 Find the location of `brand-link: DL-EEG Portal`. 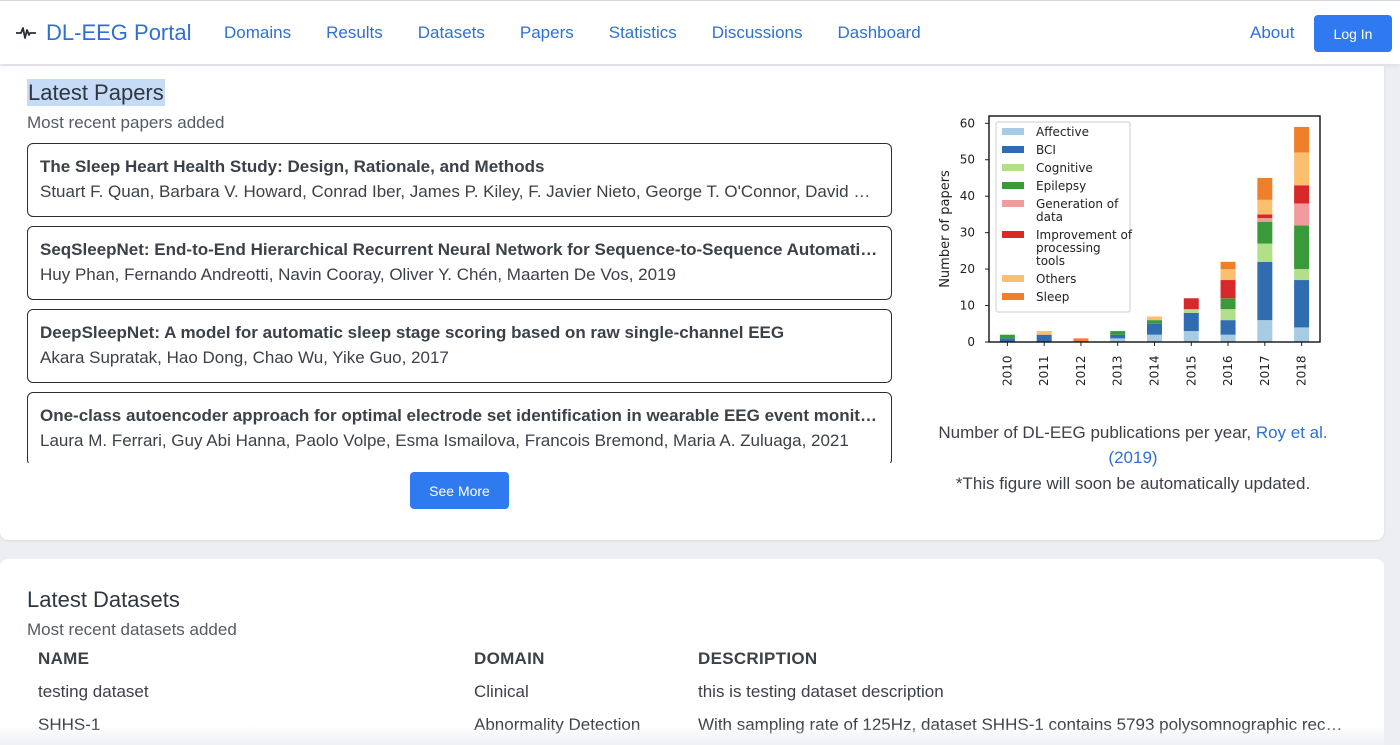

brand-link: DL-EEG Portal is located at coordinates (104, 33).